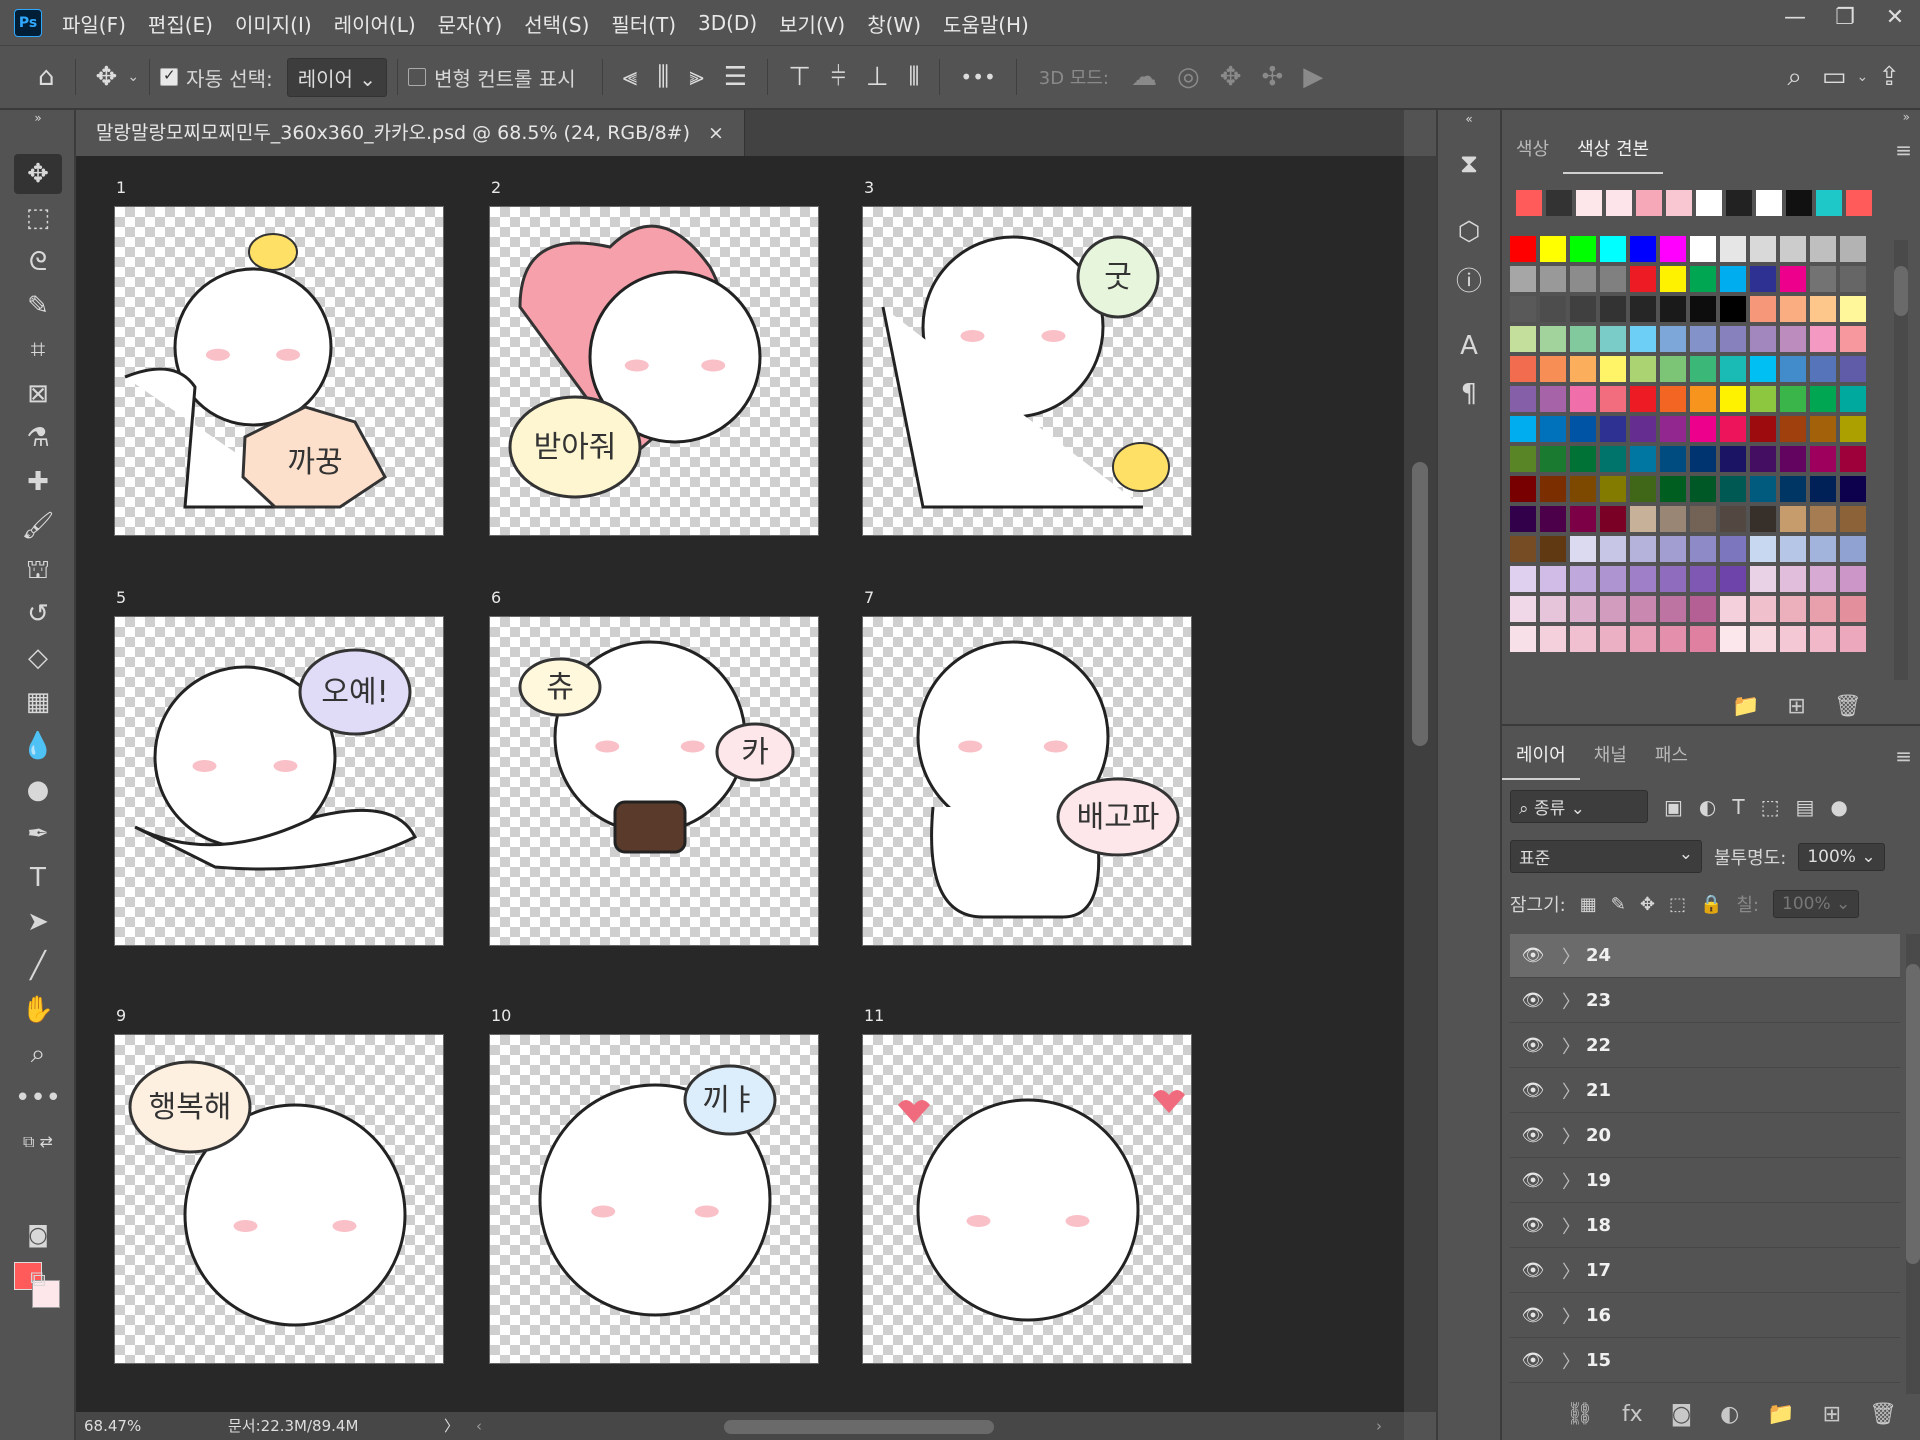  Describe the element at coordinates (877, 77) in the screenshot. I see `align-bottom-icon: ⊥` at that location.